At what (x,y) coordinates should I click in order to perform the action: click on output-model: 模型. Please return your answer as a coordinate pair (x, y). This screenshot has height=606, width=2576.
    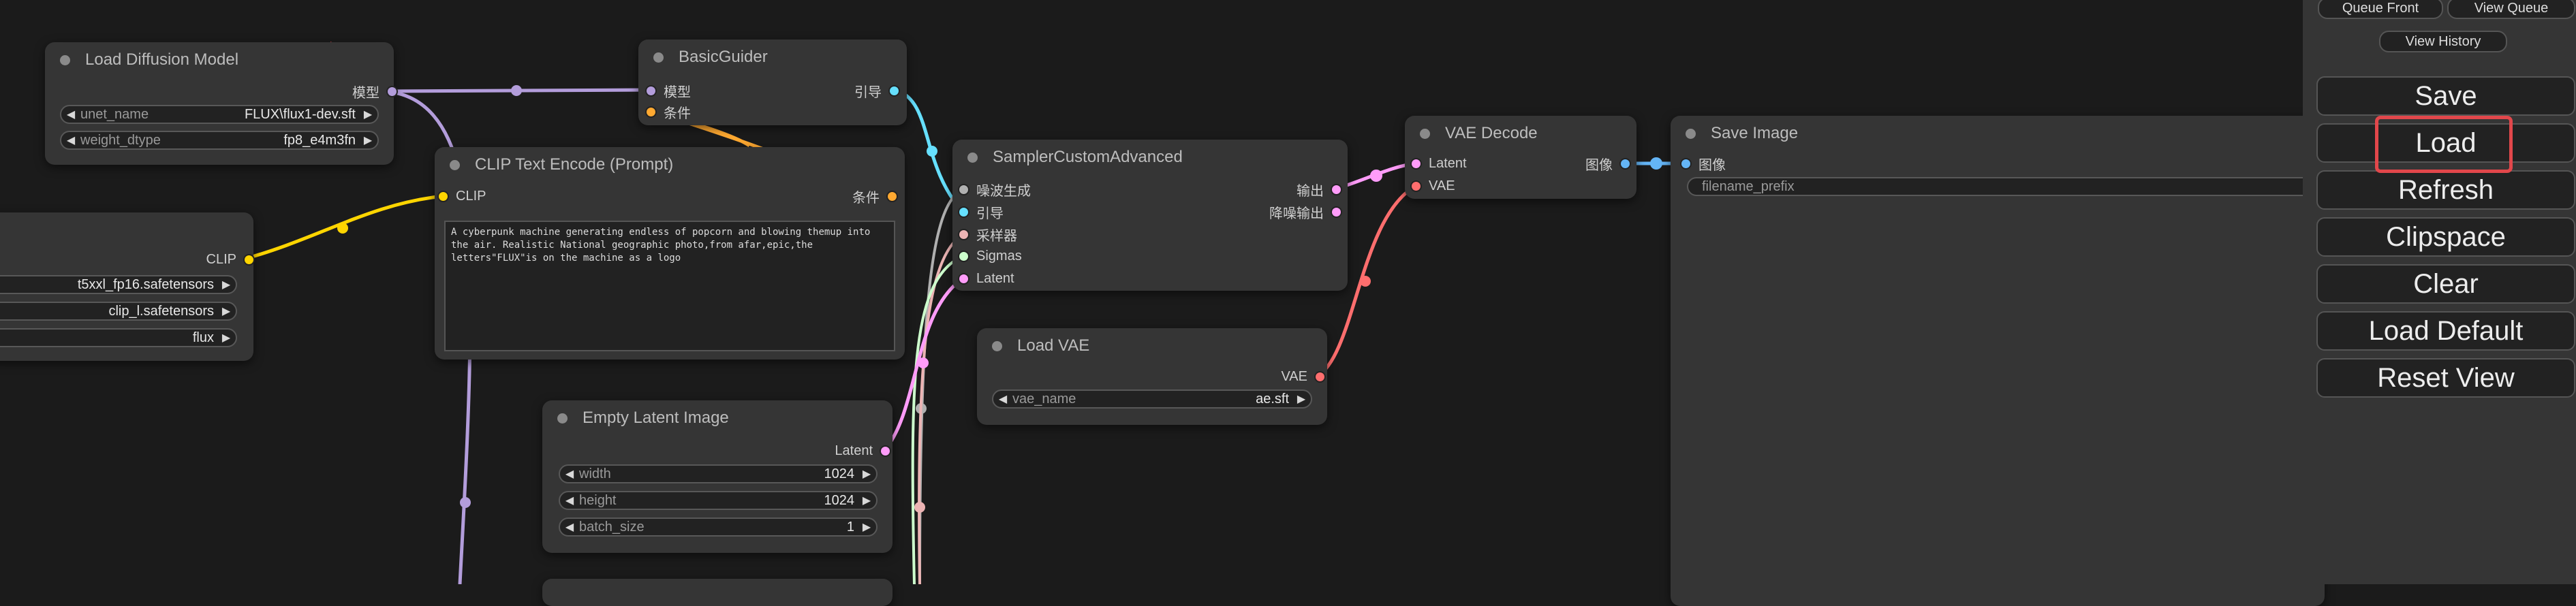
    Looking at the image, I should click on (375, 92).